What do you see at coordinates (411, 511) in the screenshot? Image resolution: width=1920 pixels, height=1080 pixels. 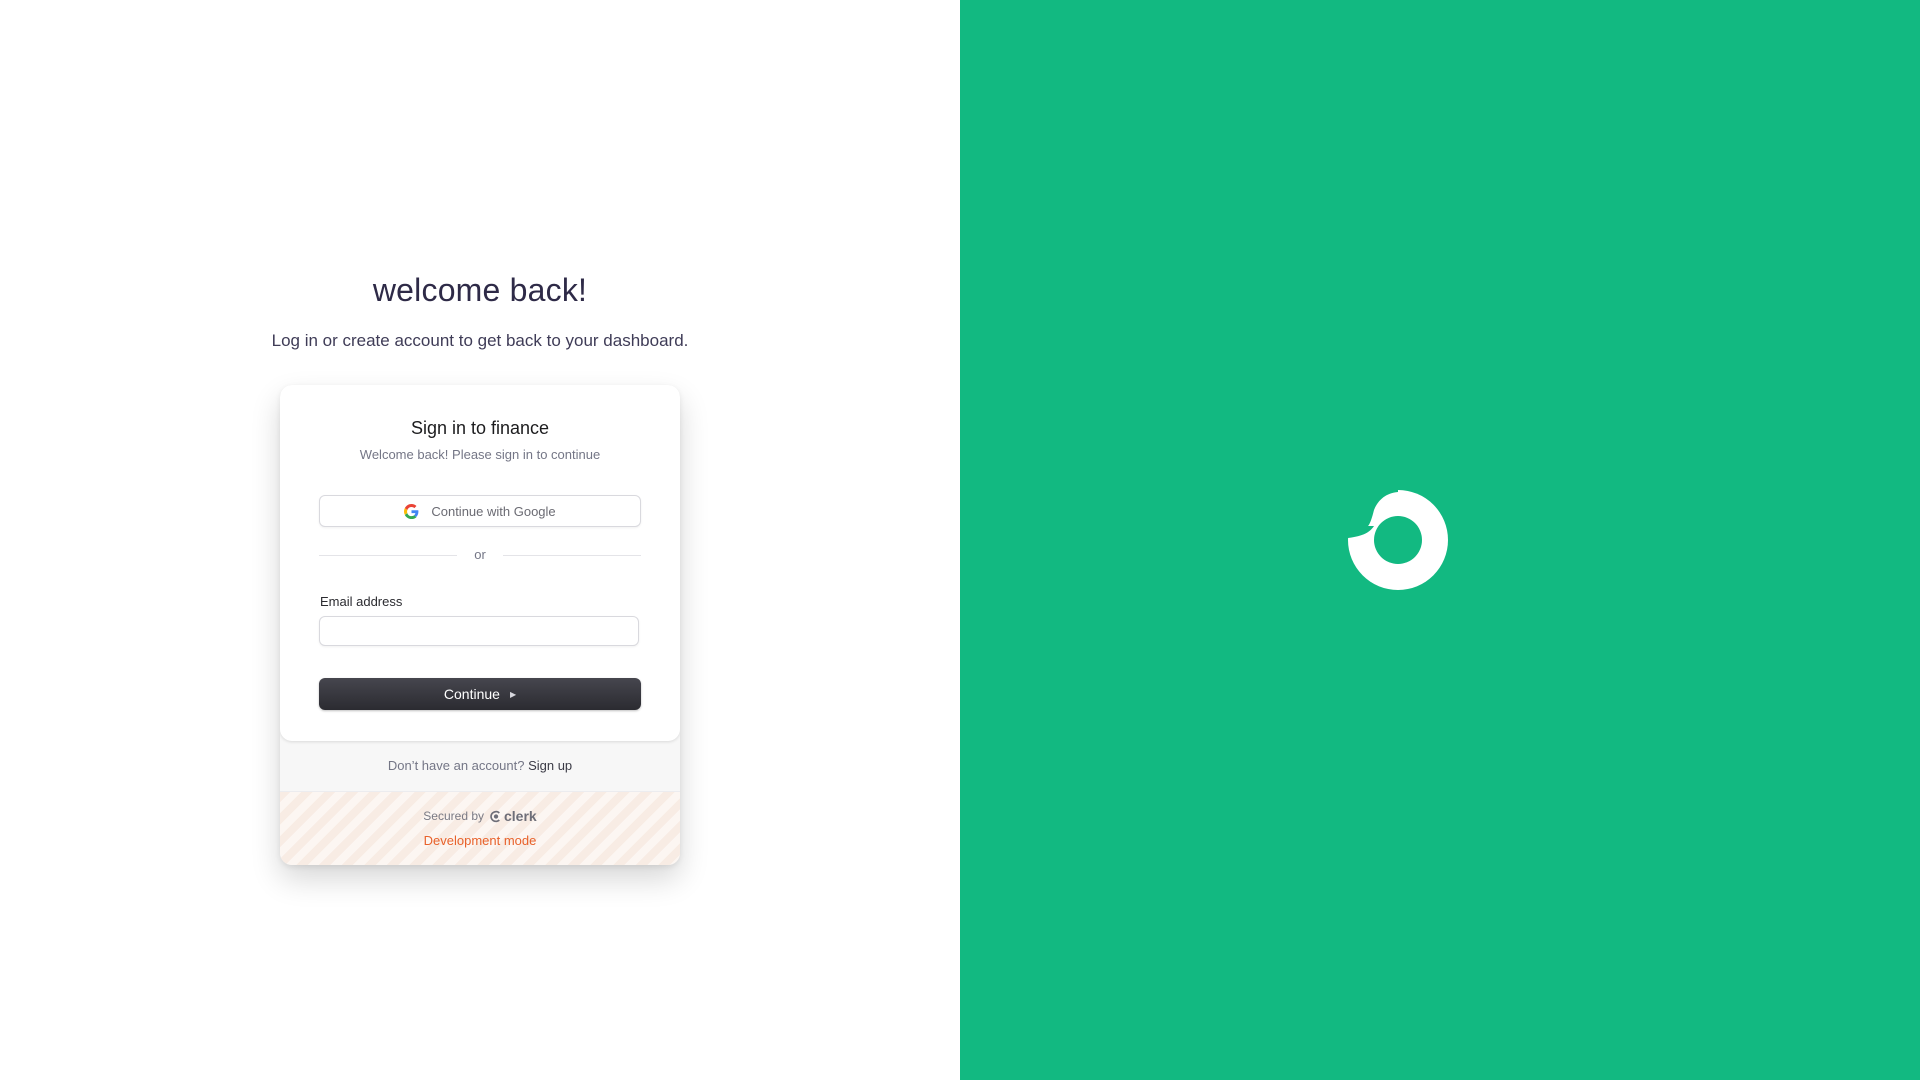 I see `google-icon` at bounding box center [411, 511].